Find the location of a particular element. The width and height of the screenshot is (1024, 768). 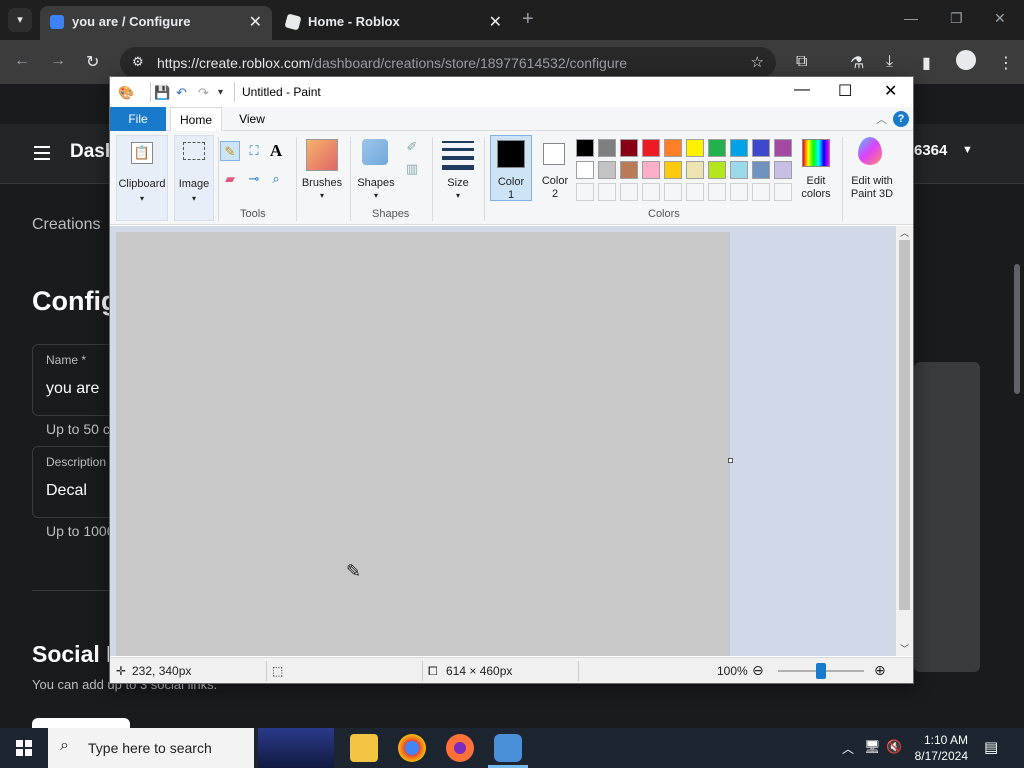

outline-icon: ✐ is located at coordinates (412, 147).